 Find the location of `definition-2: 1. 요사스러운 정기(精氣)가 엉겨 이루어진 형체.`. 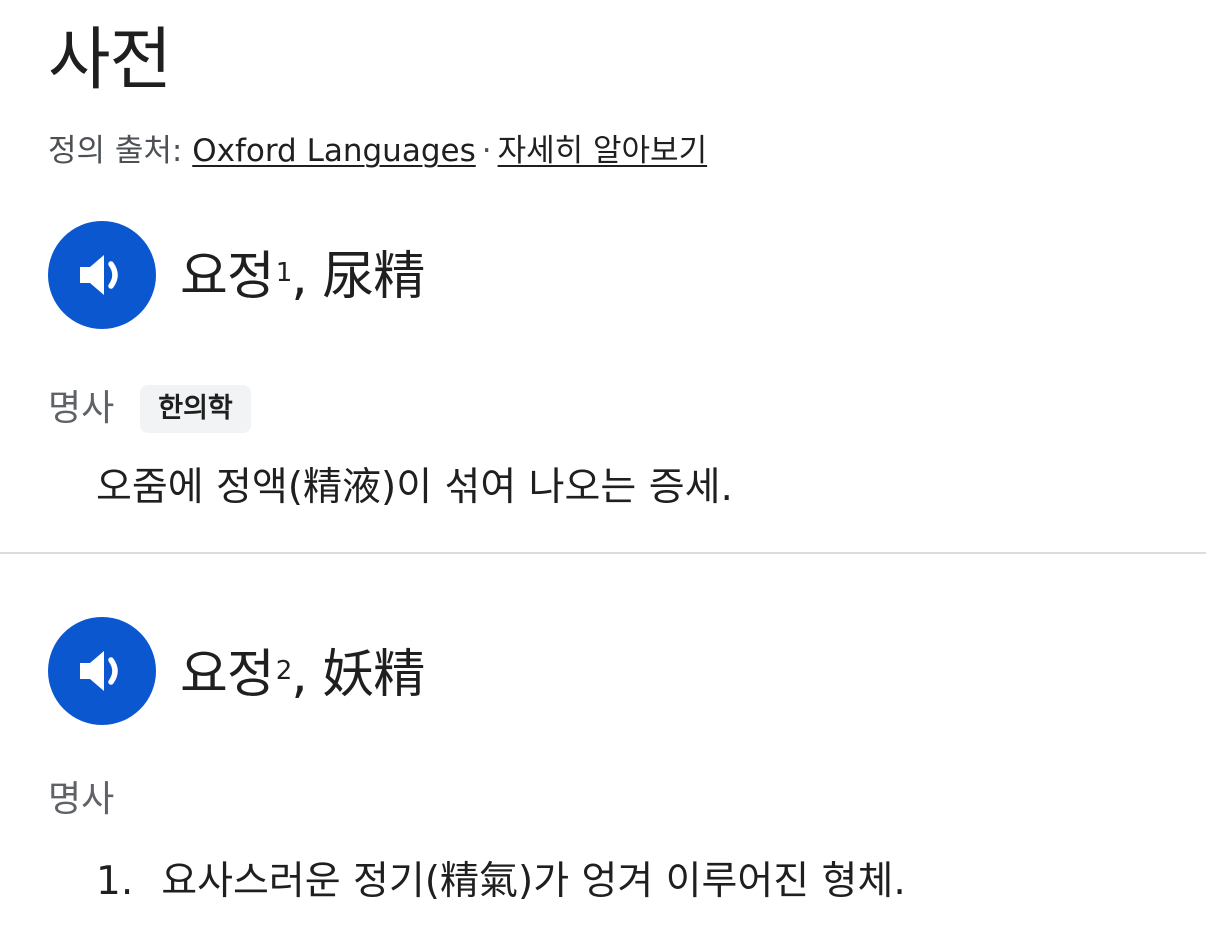

definition-2: 1. 요사스러운 정기(精氣)가 엉겨 이루어진 형체. is located at coordinates (501, 882).